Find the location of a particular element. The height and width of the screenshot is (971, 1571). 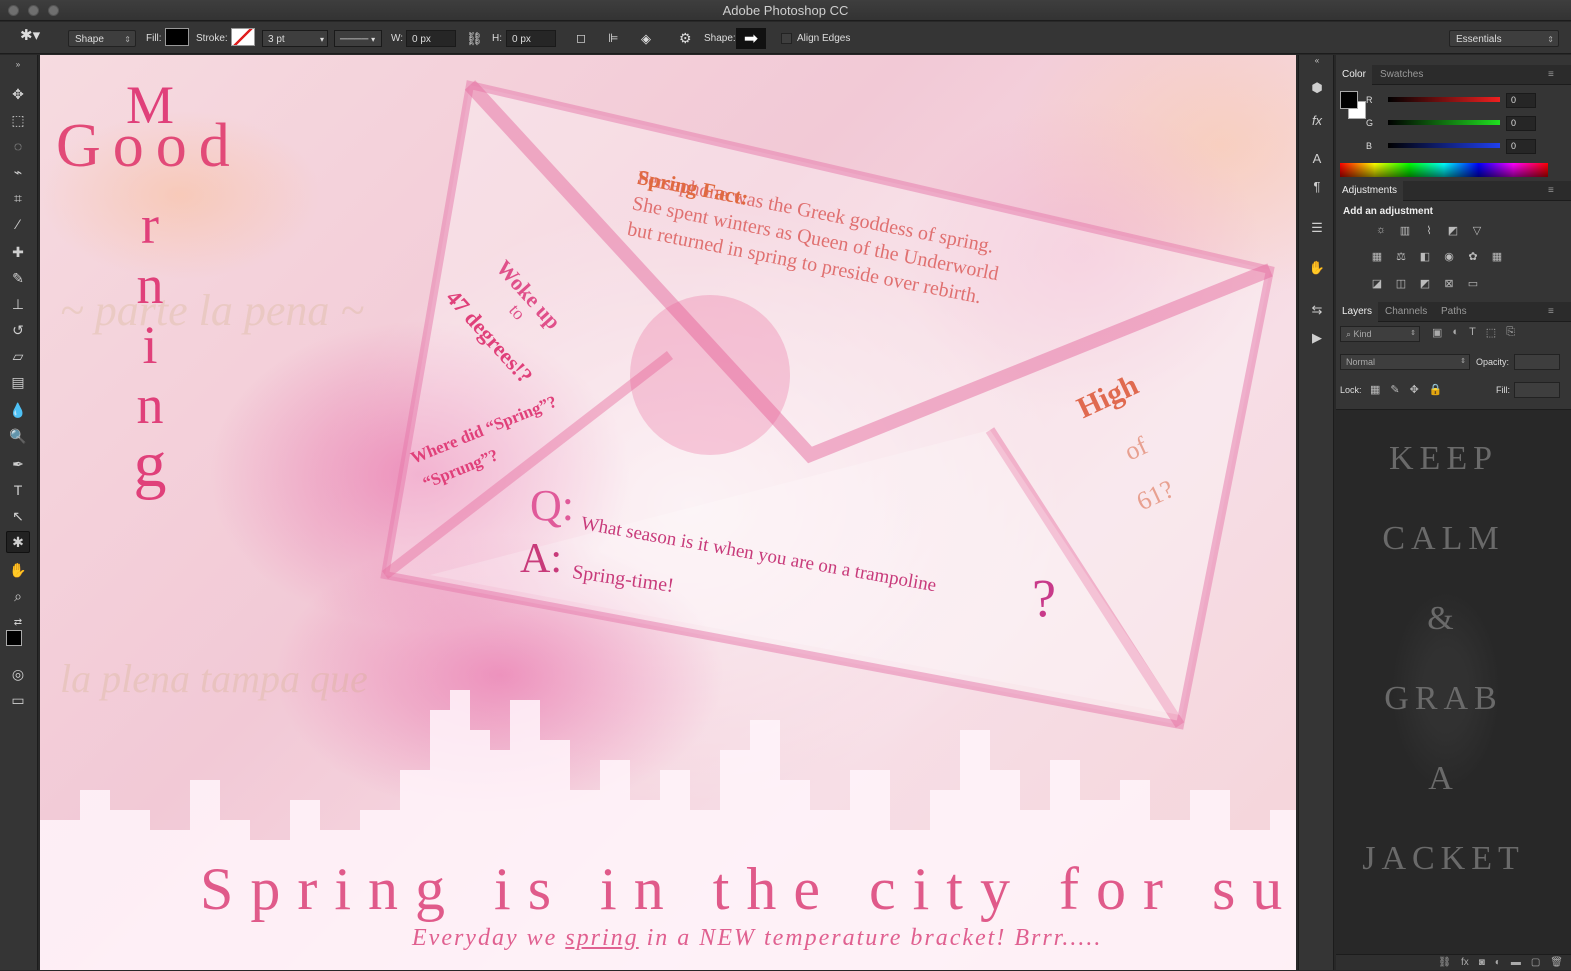

color-spectrum is located at coordinates (1444, 170).